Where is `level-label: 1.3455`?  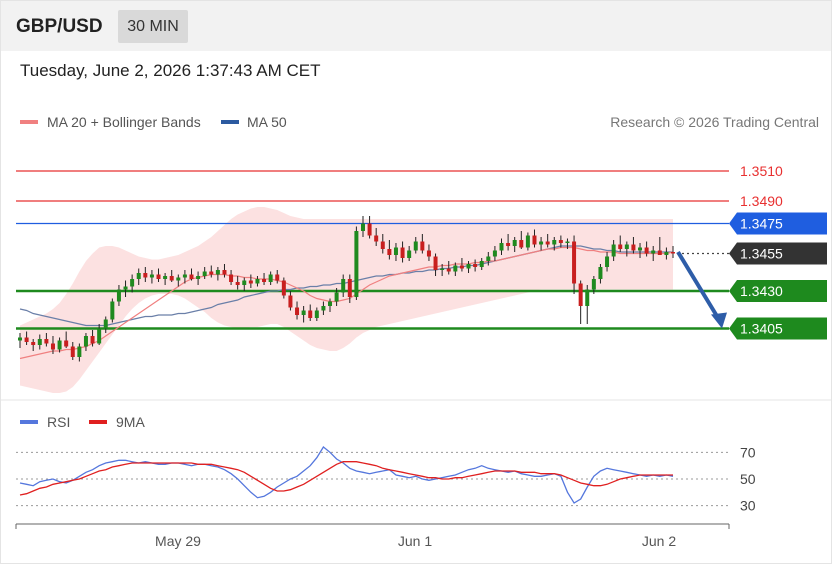
level-label: 1.3455 is located at coordinates (761, 254).